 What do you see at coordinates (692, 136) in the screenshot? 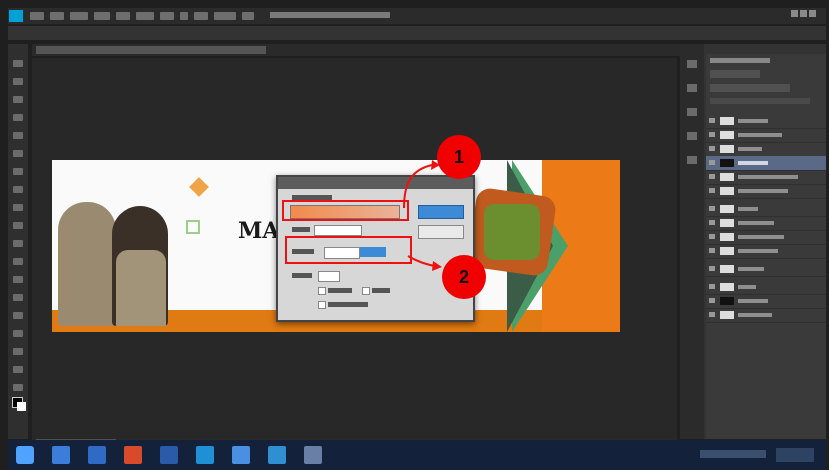
I see `styles-panel-icon` at bounding box center [692, 136].